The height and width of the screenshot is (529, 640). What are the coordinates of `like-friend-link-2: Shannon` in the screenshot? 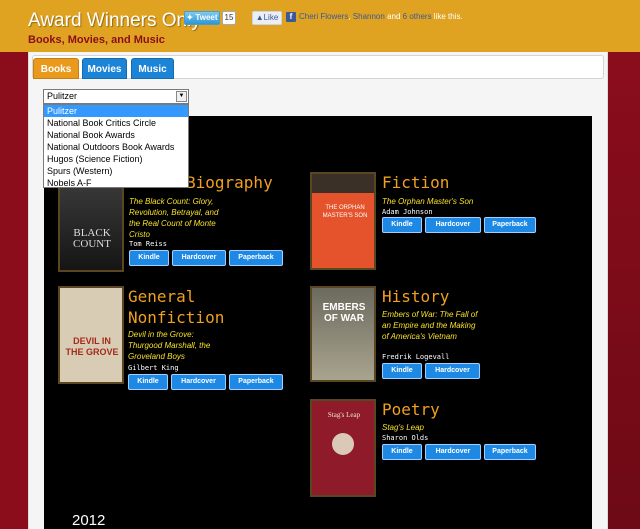 It's located at (369, 16).